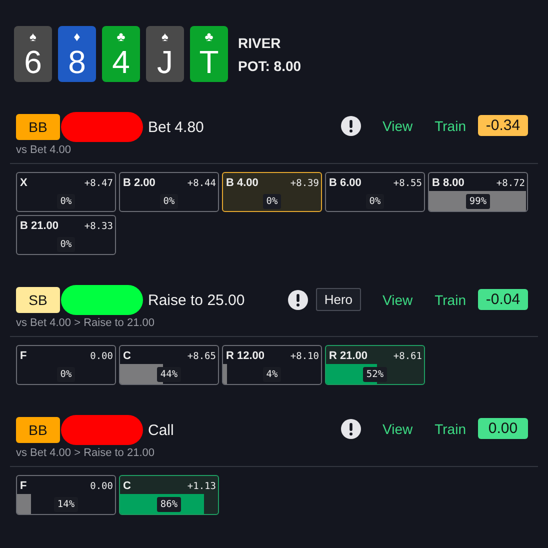 The image size is (548, 548). I want to click on ev-value: +8.72, so click(510, 183).